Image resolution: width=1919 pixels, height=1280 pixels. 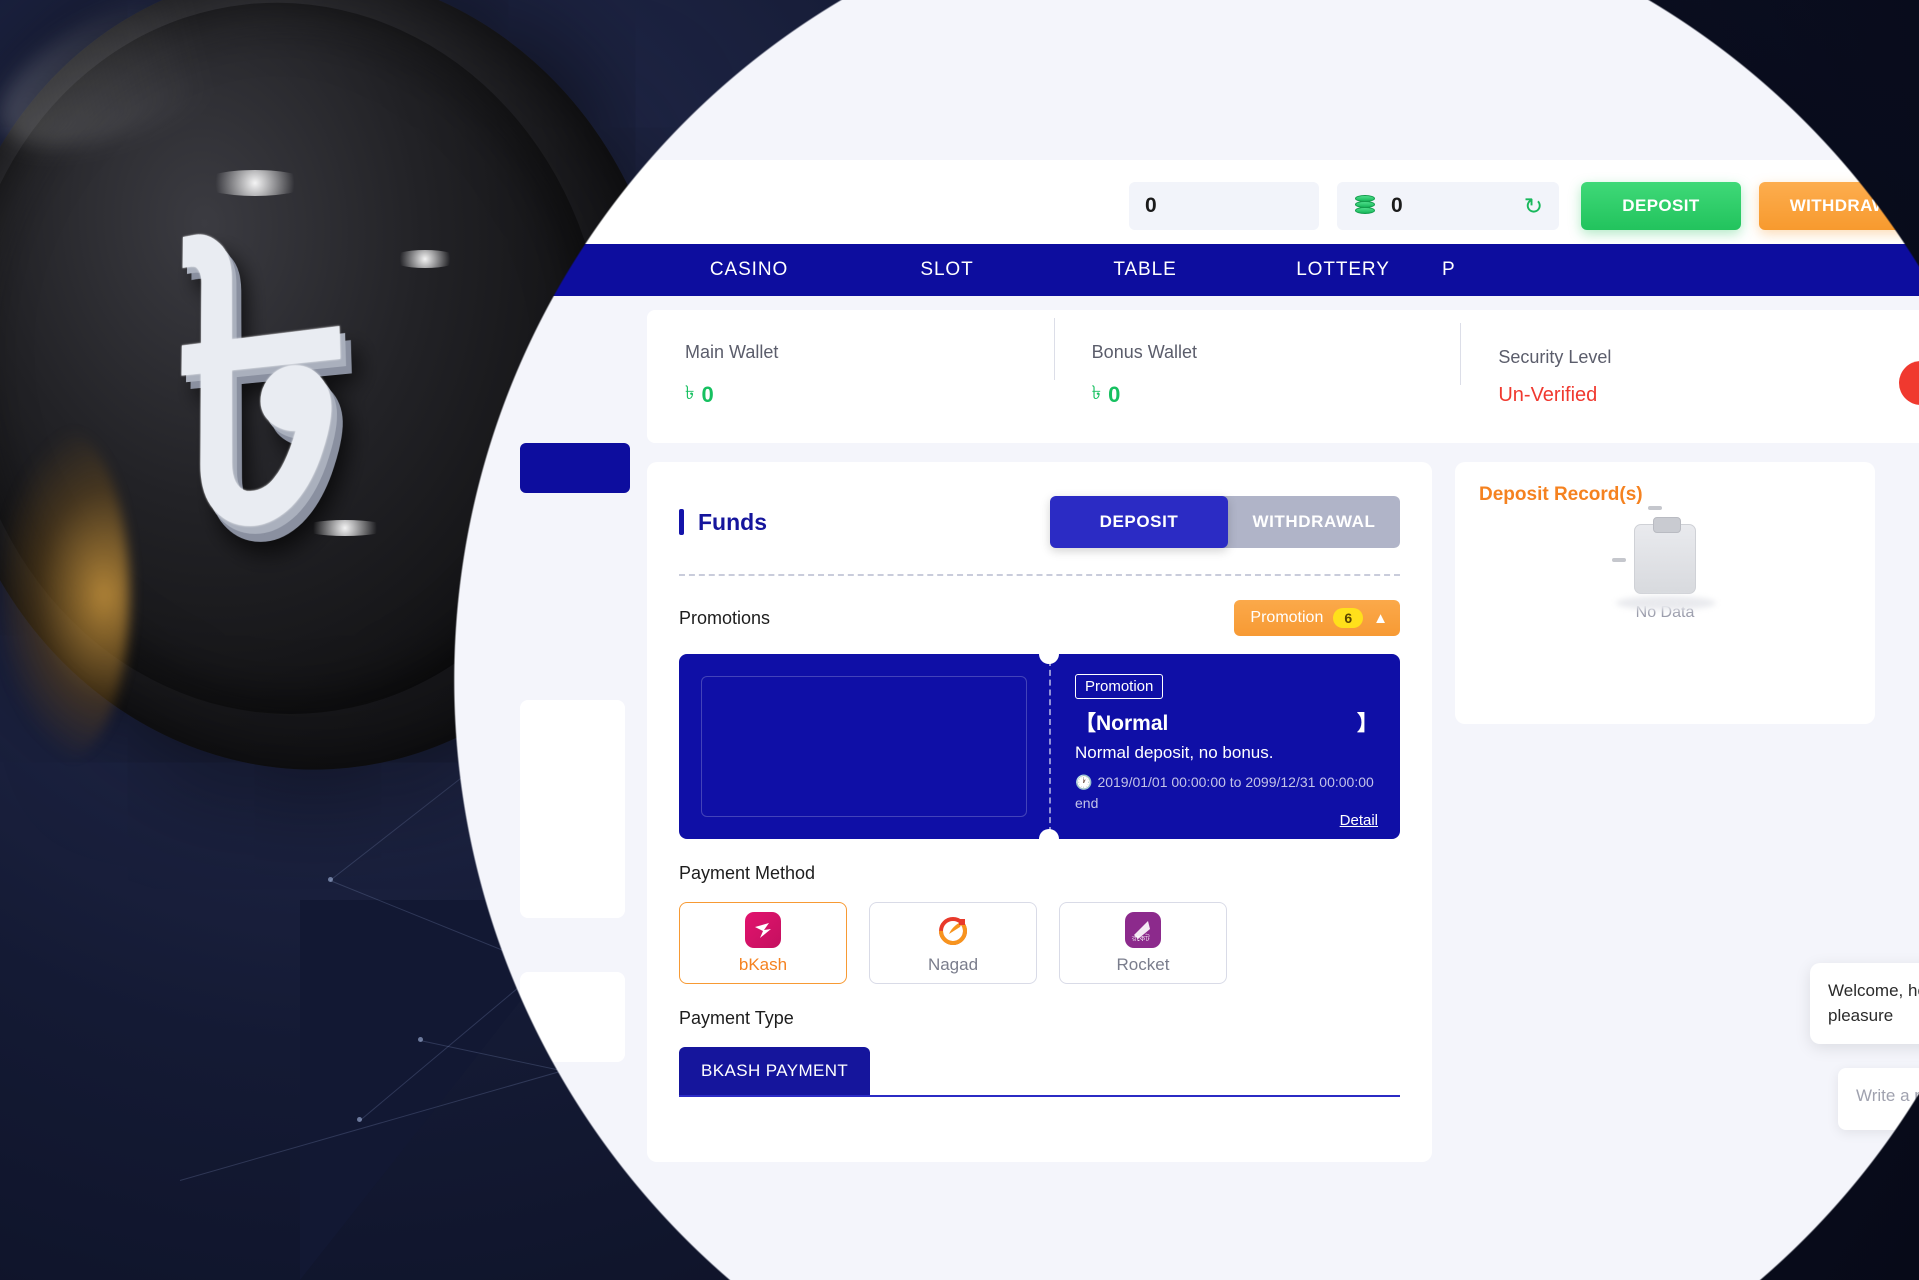 I want to click on tab-deposit: DEPOSIT, so click(x=1139, y=522).